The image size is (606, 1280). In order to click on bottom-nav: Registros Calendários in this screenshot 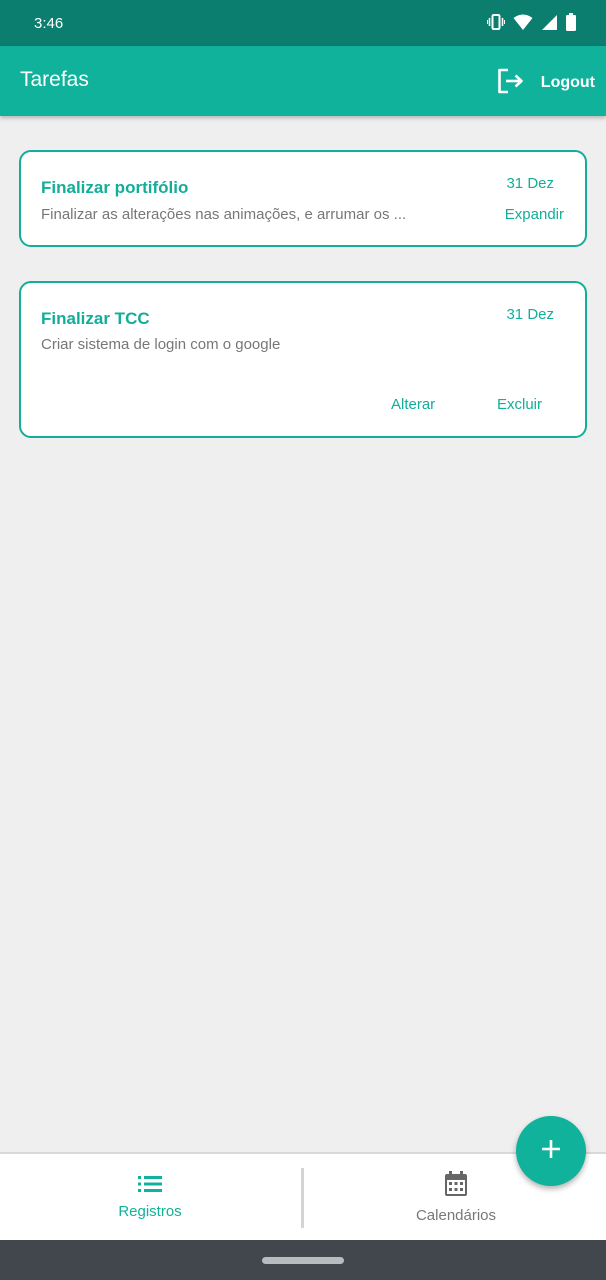, I will do `click(303, 1196)`.